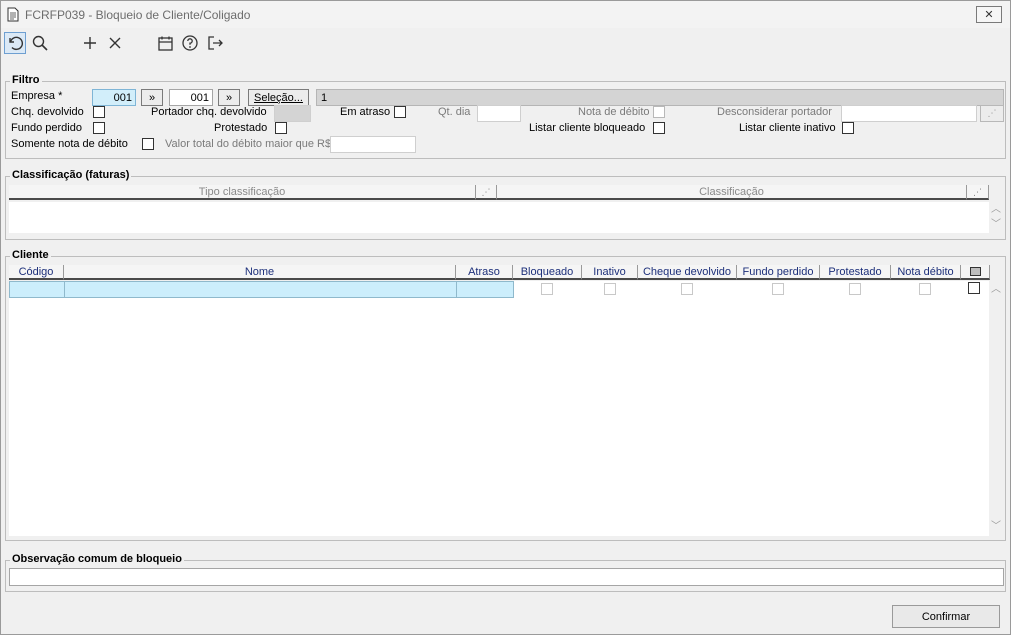  Describe the element at coordinates (13, 14) in the screenshot. I see `document-icon` at that location.